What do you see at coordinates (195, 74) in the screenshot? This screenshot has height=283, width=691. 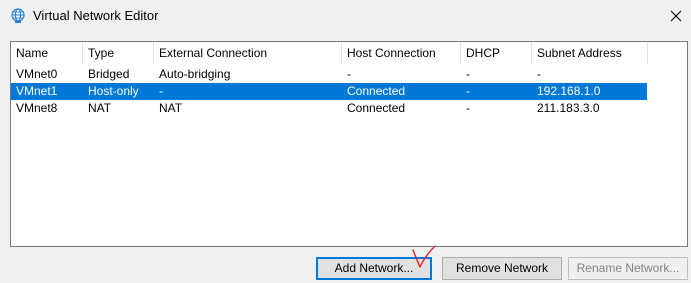 I see `cell-external-connection: Auto-bridging` at bounding box center [195, 74].